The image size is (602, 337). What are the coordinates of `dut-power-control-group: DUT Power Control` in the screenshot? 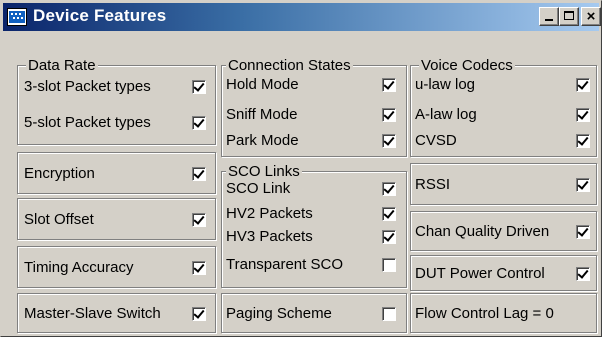 It's located at (503, 273).